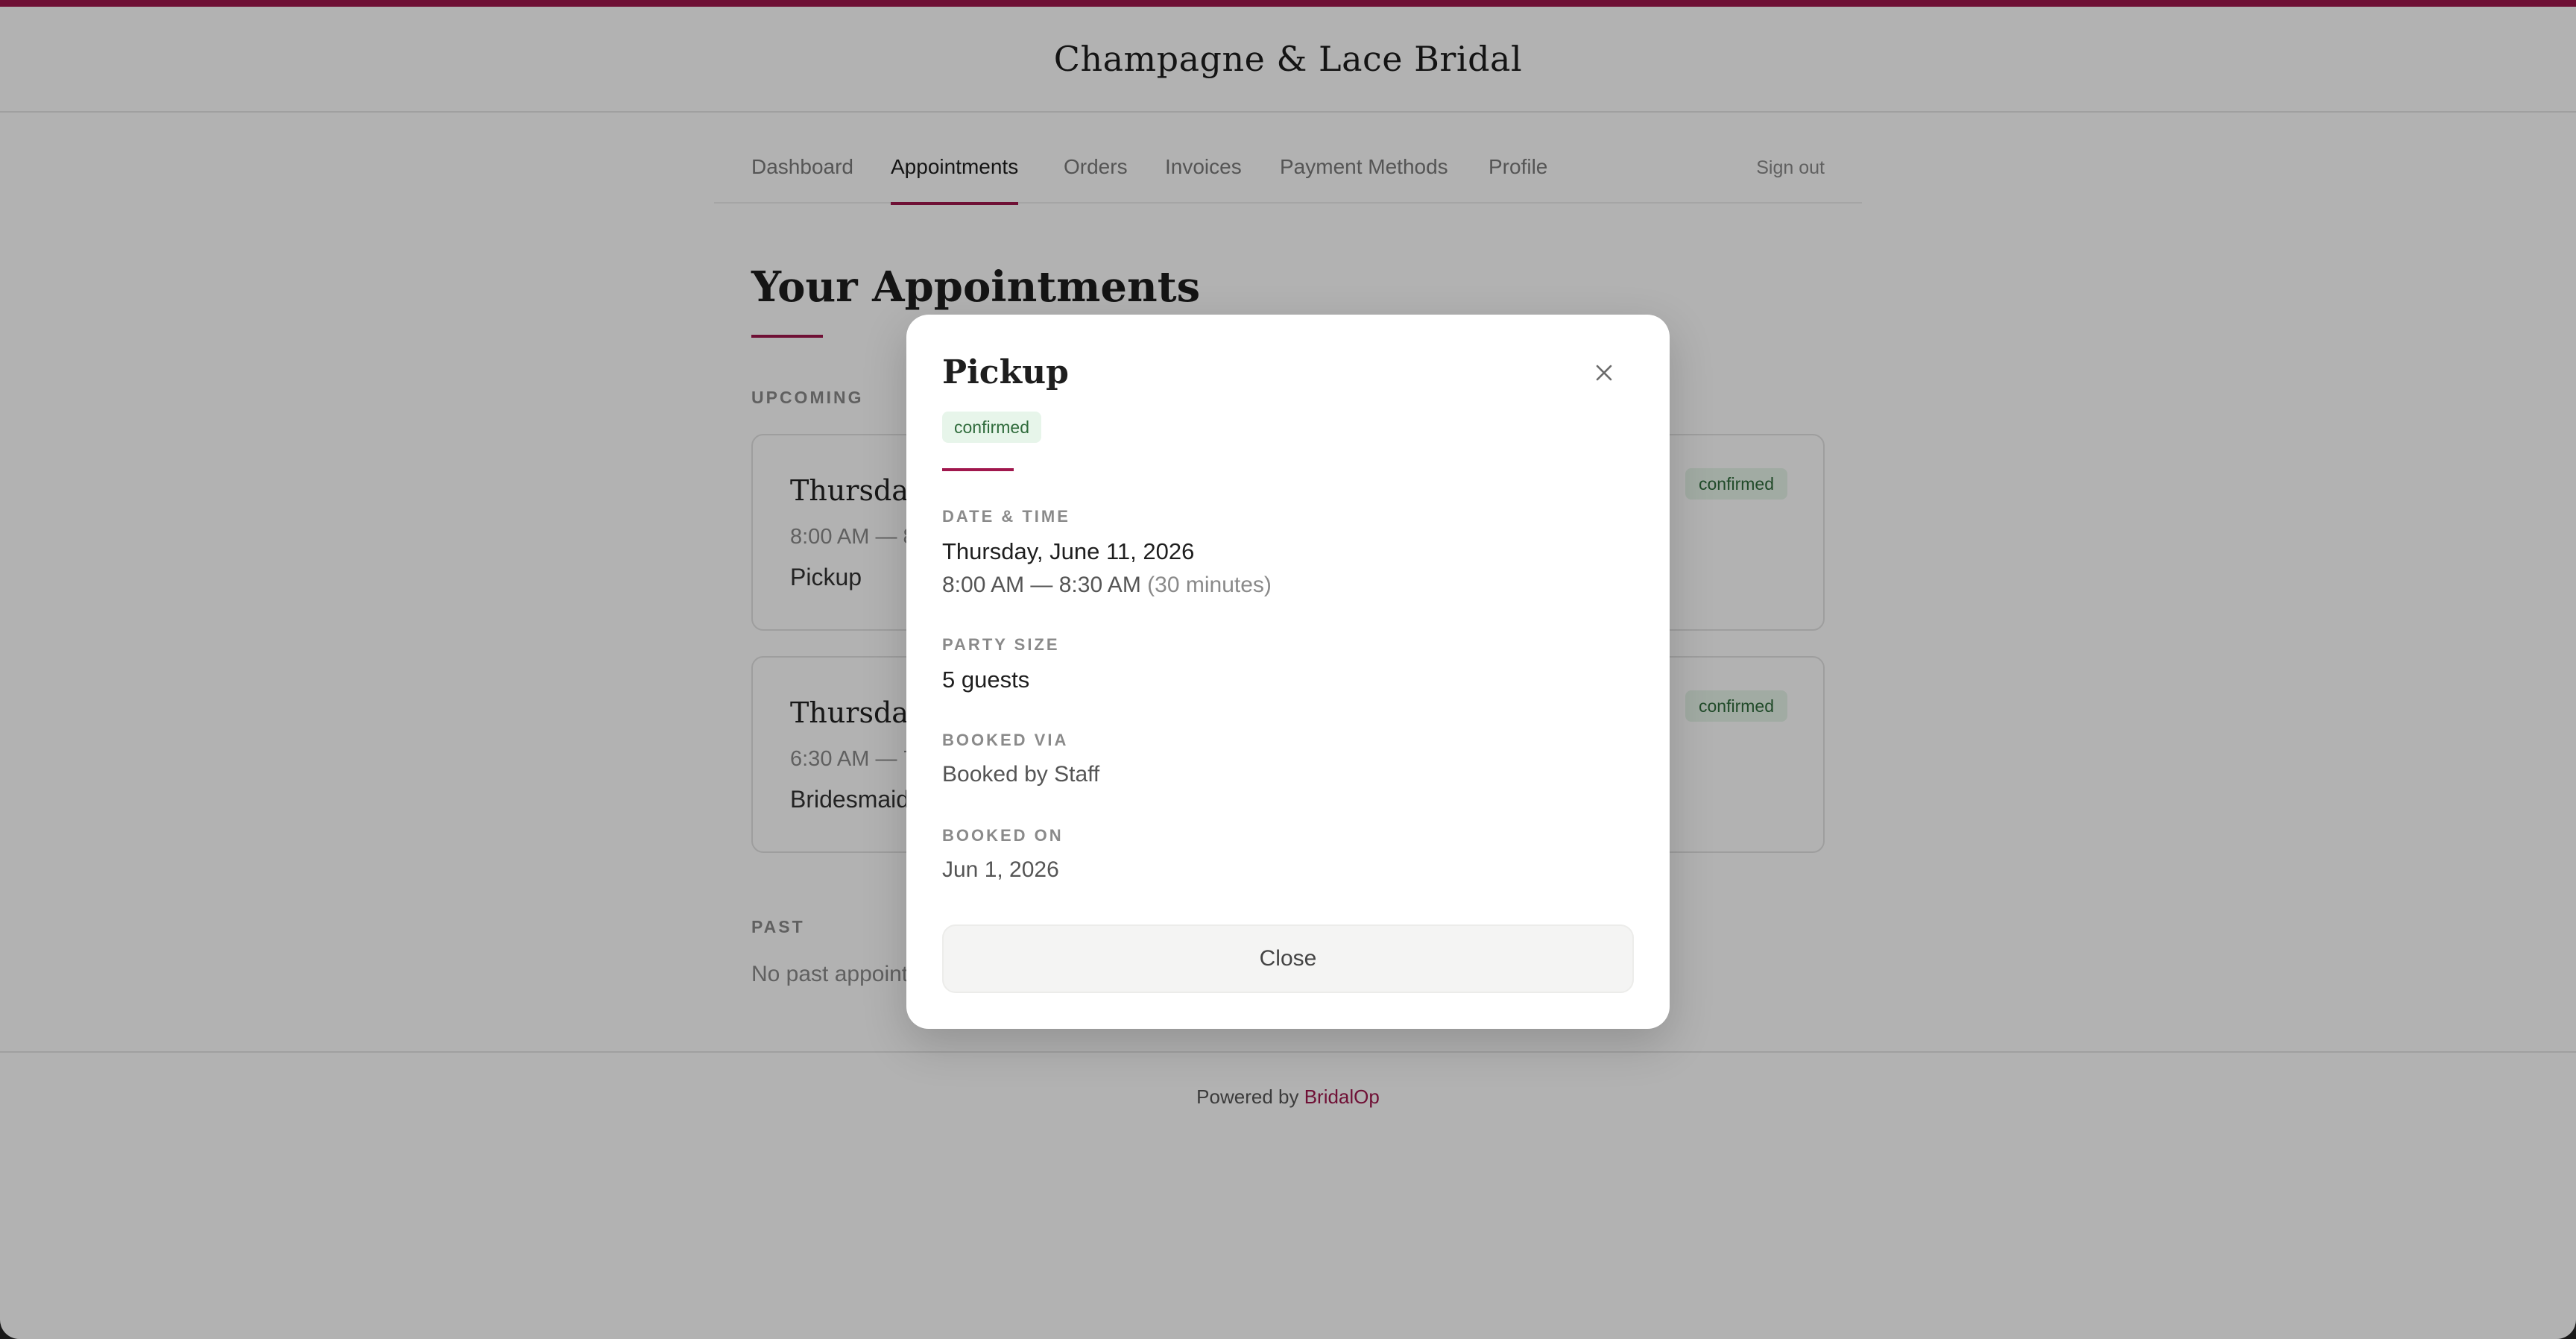 Image resolution: width=2576 pixels, height=1339 pixels. I want to click on modal-underline, so click(978, 469).